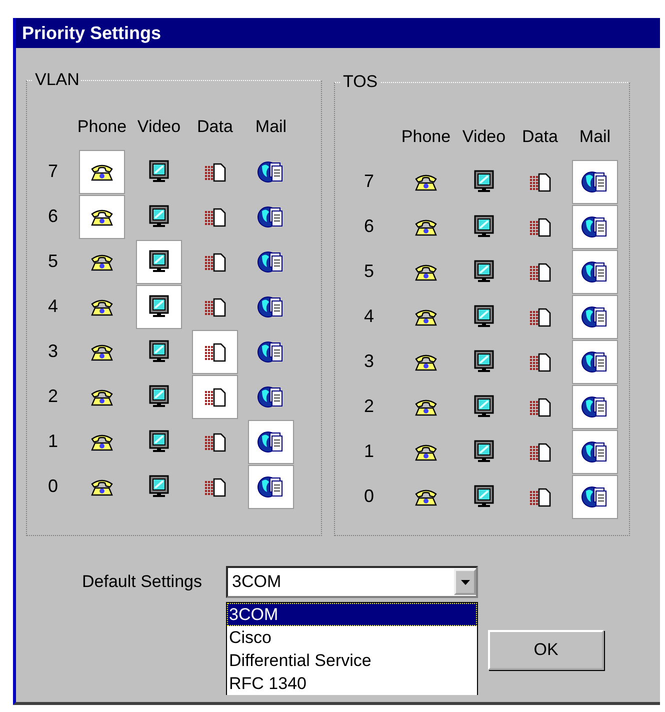 The image size is (665, 712). Describe the element at coordinates (352, 614) in the screenshot. I see `dropdown-option: 3COM` at that location.